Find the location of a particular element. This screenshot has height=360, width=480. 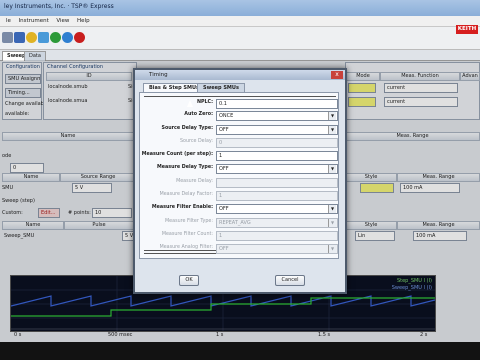

field-row-8: Measure Filter Enable: OFF ▼ is located at coordinates (239, 209).